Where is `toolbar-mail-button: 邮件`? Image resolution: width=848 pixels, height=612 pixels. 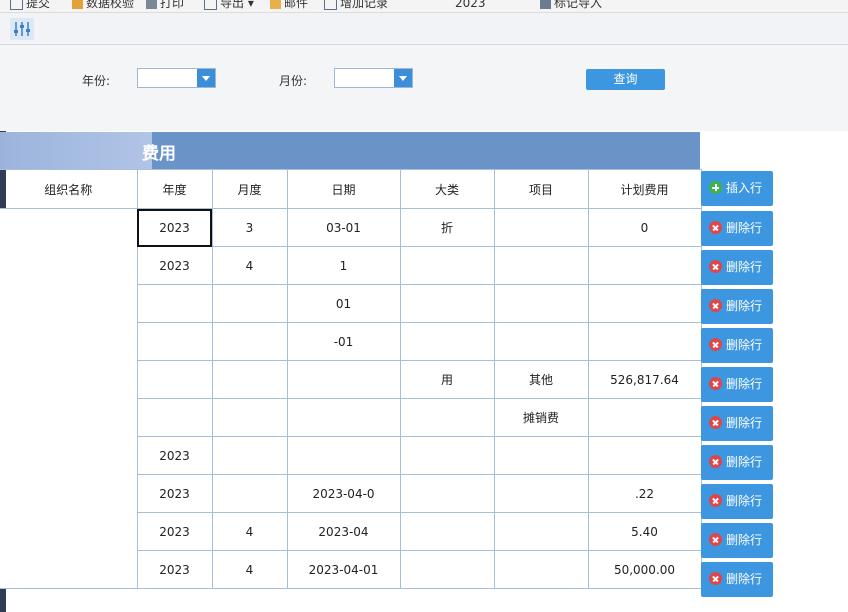
toolbar-mail-button: 邮件 is located at coordinates (289, 5).